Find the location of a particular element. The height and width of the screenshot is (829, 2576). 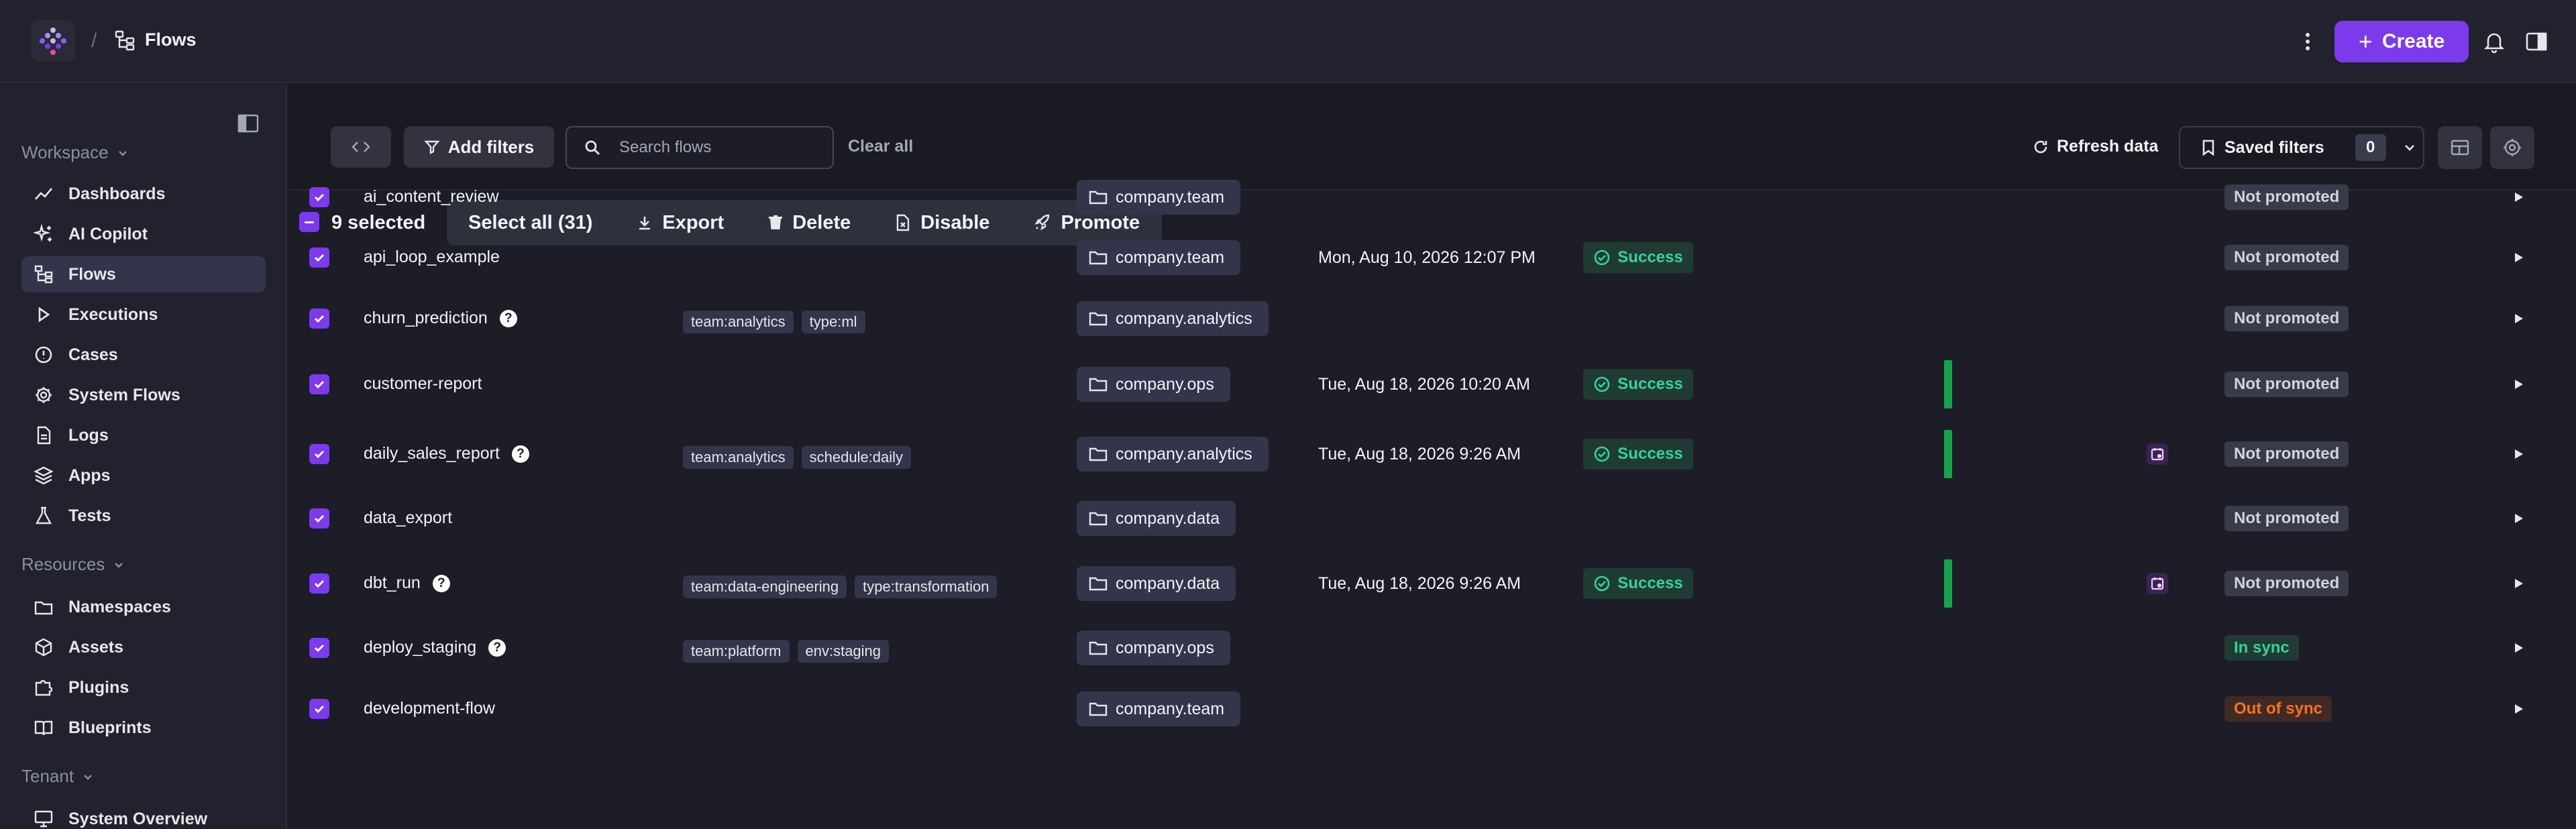

saved-filters-label: Saved filters is located at coordinates (2274, 147).